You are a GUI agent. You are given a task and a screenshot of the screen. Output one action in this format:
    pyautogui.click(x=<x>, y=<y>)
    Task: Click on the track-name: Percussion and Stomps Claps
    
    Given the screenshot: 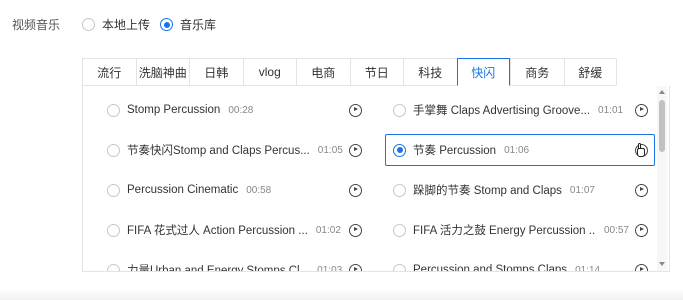 What is the action you would take?
    pyautogui.click(x=490, y=268)
    